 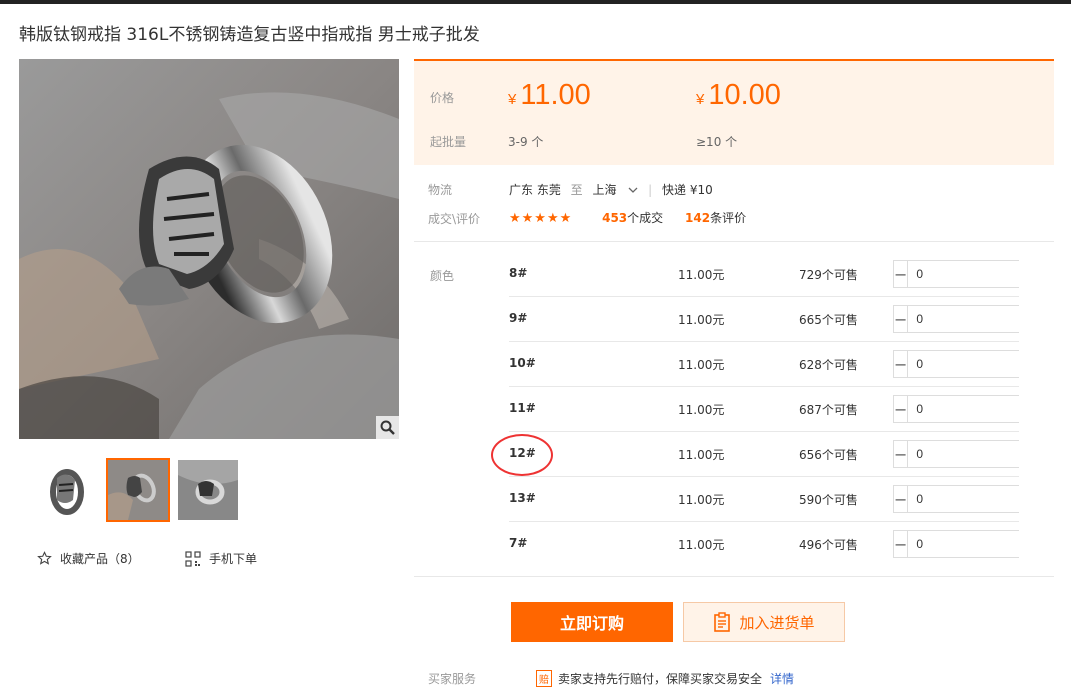 What do you see at coordinates (454, 219) in the screenshot?
I see `reviews-label: 成交\评价` at bounding box center [454, 219].